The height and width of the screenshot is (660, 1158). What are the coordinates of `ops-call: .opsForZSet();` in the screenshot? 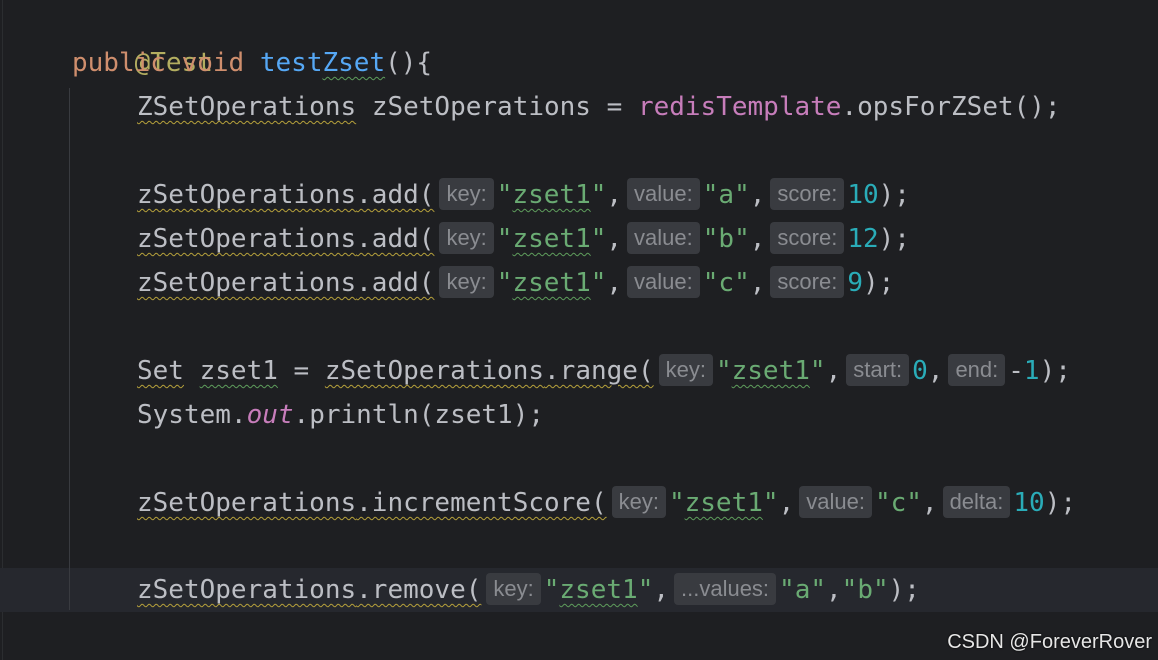 It's located at (951, 107).